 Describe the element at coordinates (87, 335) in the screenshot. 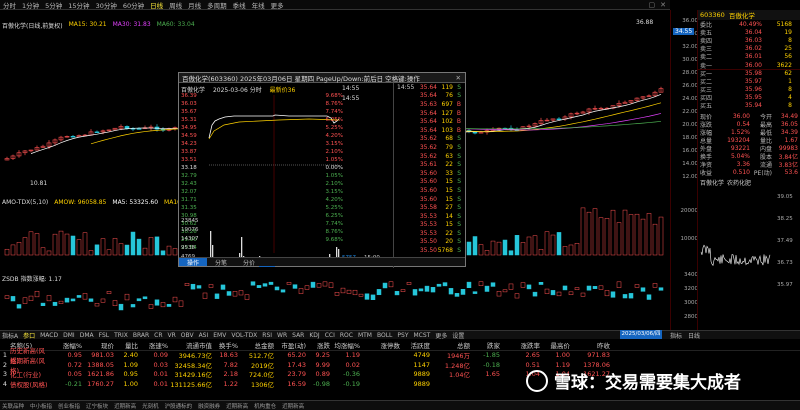

I see `indicator-tab: DMA` at that location.